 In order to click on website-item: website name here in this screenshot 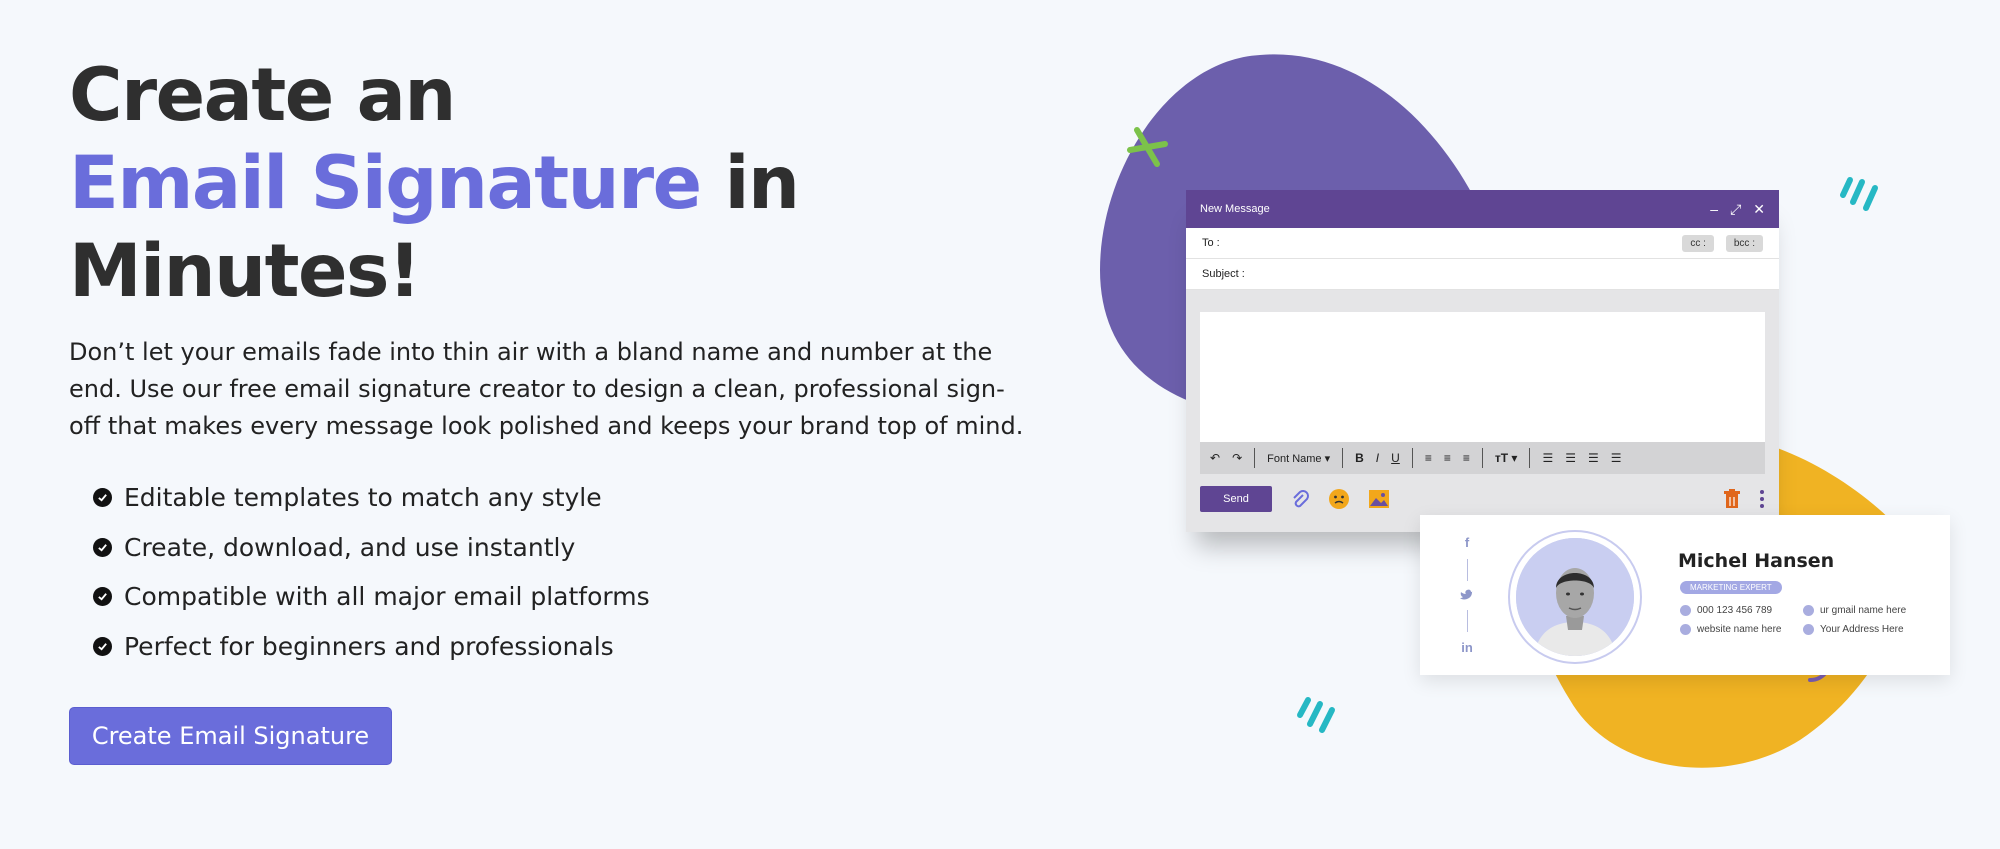, I will do `click(1737, 629)`.